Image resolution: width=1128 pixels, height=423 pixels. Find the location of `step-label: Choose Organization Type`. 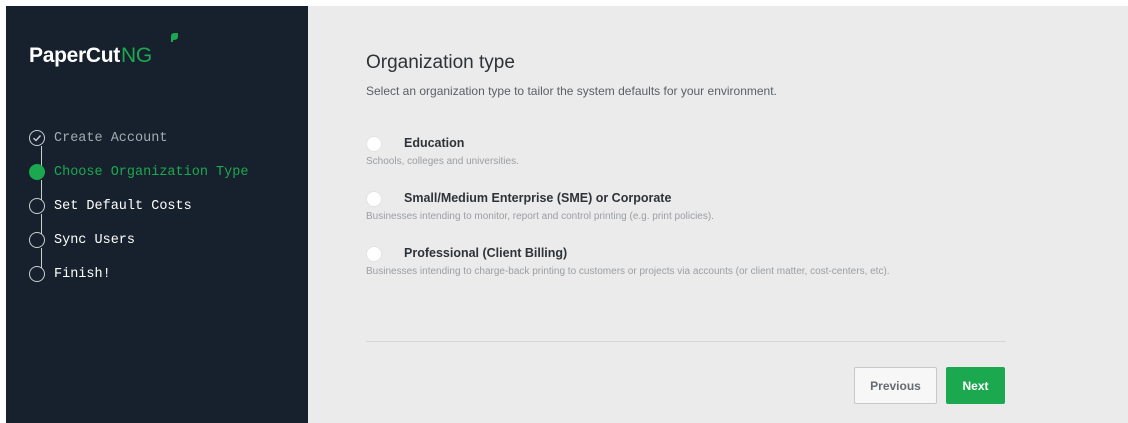

step-label: Choose Organization Type is located at coordinates (151, 172).